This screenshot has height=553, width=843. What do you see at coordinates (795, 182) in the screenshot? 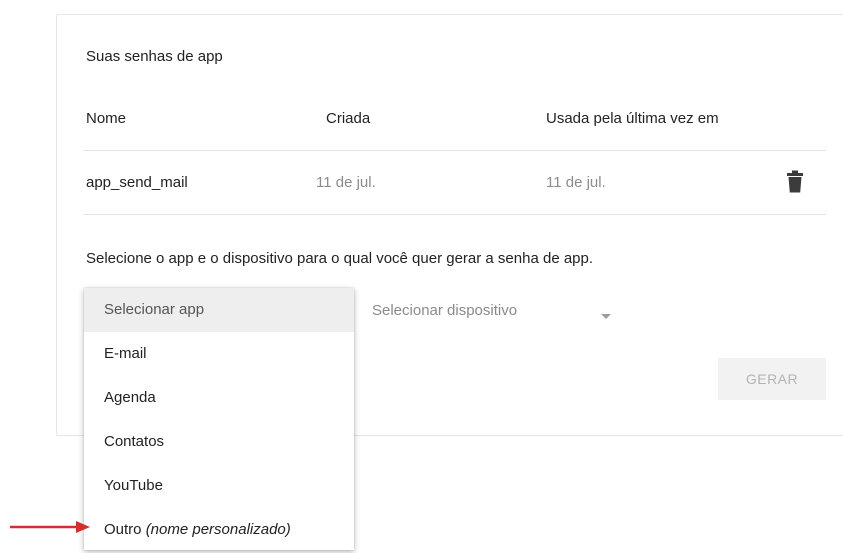
I see `trash-icon` at bounding box center [795, 182].